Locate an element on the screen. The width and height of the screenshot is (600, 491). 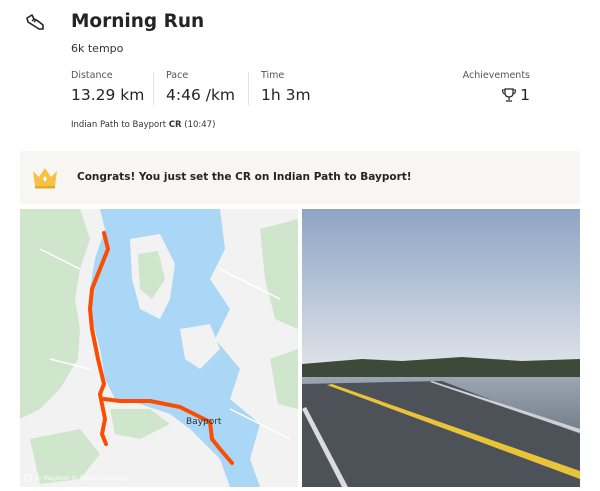
map-attribution: © Mapbox © OpenStreetMap is located at coordinates (77, 478).